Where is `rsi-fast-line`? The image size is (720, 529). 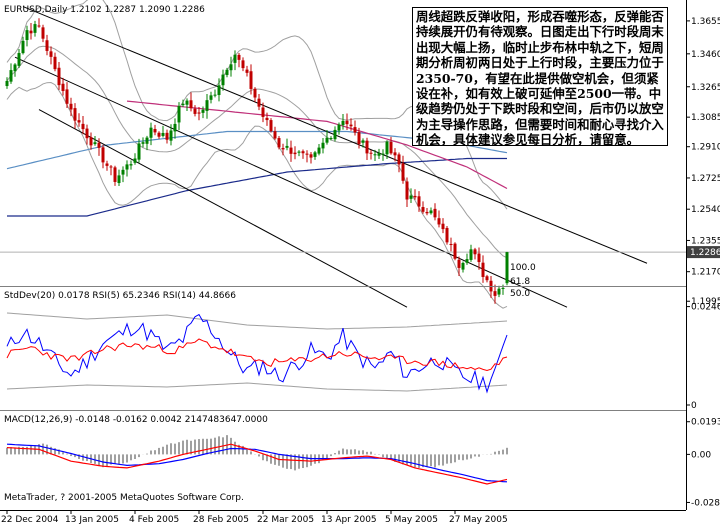
rsi-fast-line is located at coordinates (257, 353).